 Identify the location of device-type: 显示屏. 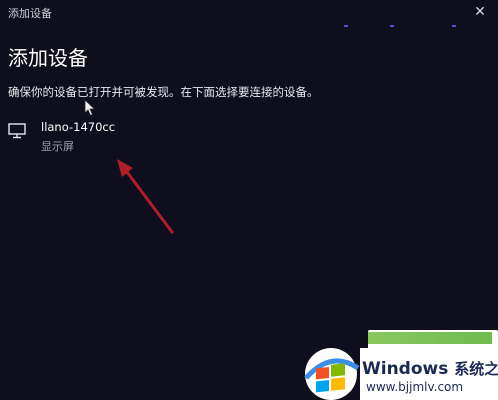
(57, 146).